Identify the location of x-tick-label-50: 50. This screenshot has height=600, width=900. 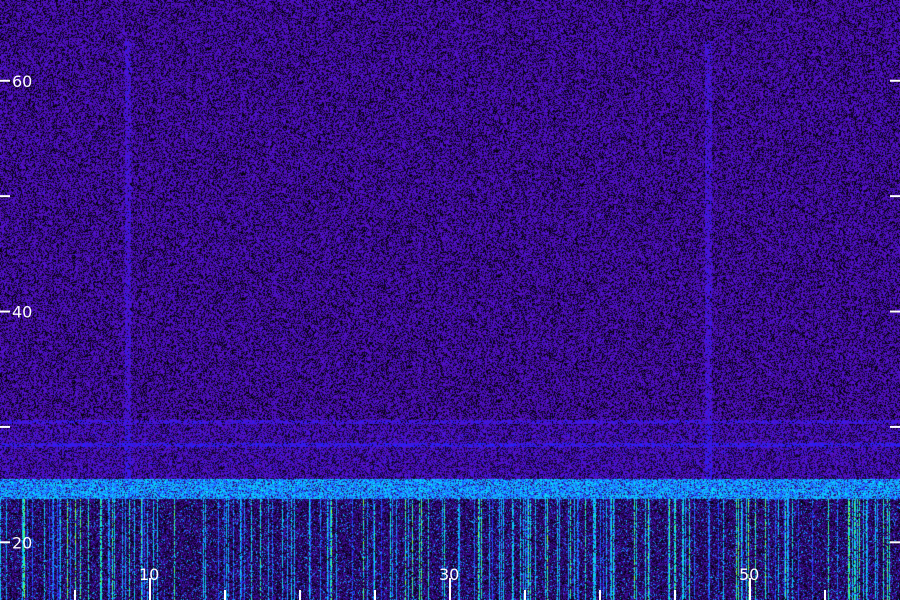
(749, 574).